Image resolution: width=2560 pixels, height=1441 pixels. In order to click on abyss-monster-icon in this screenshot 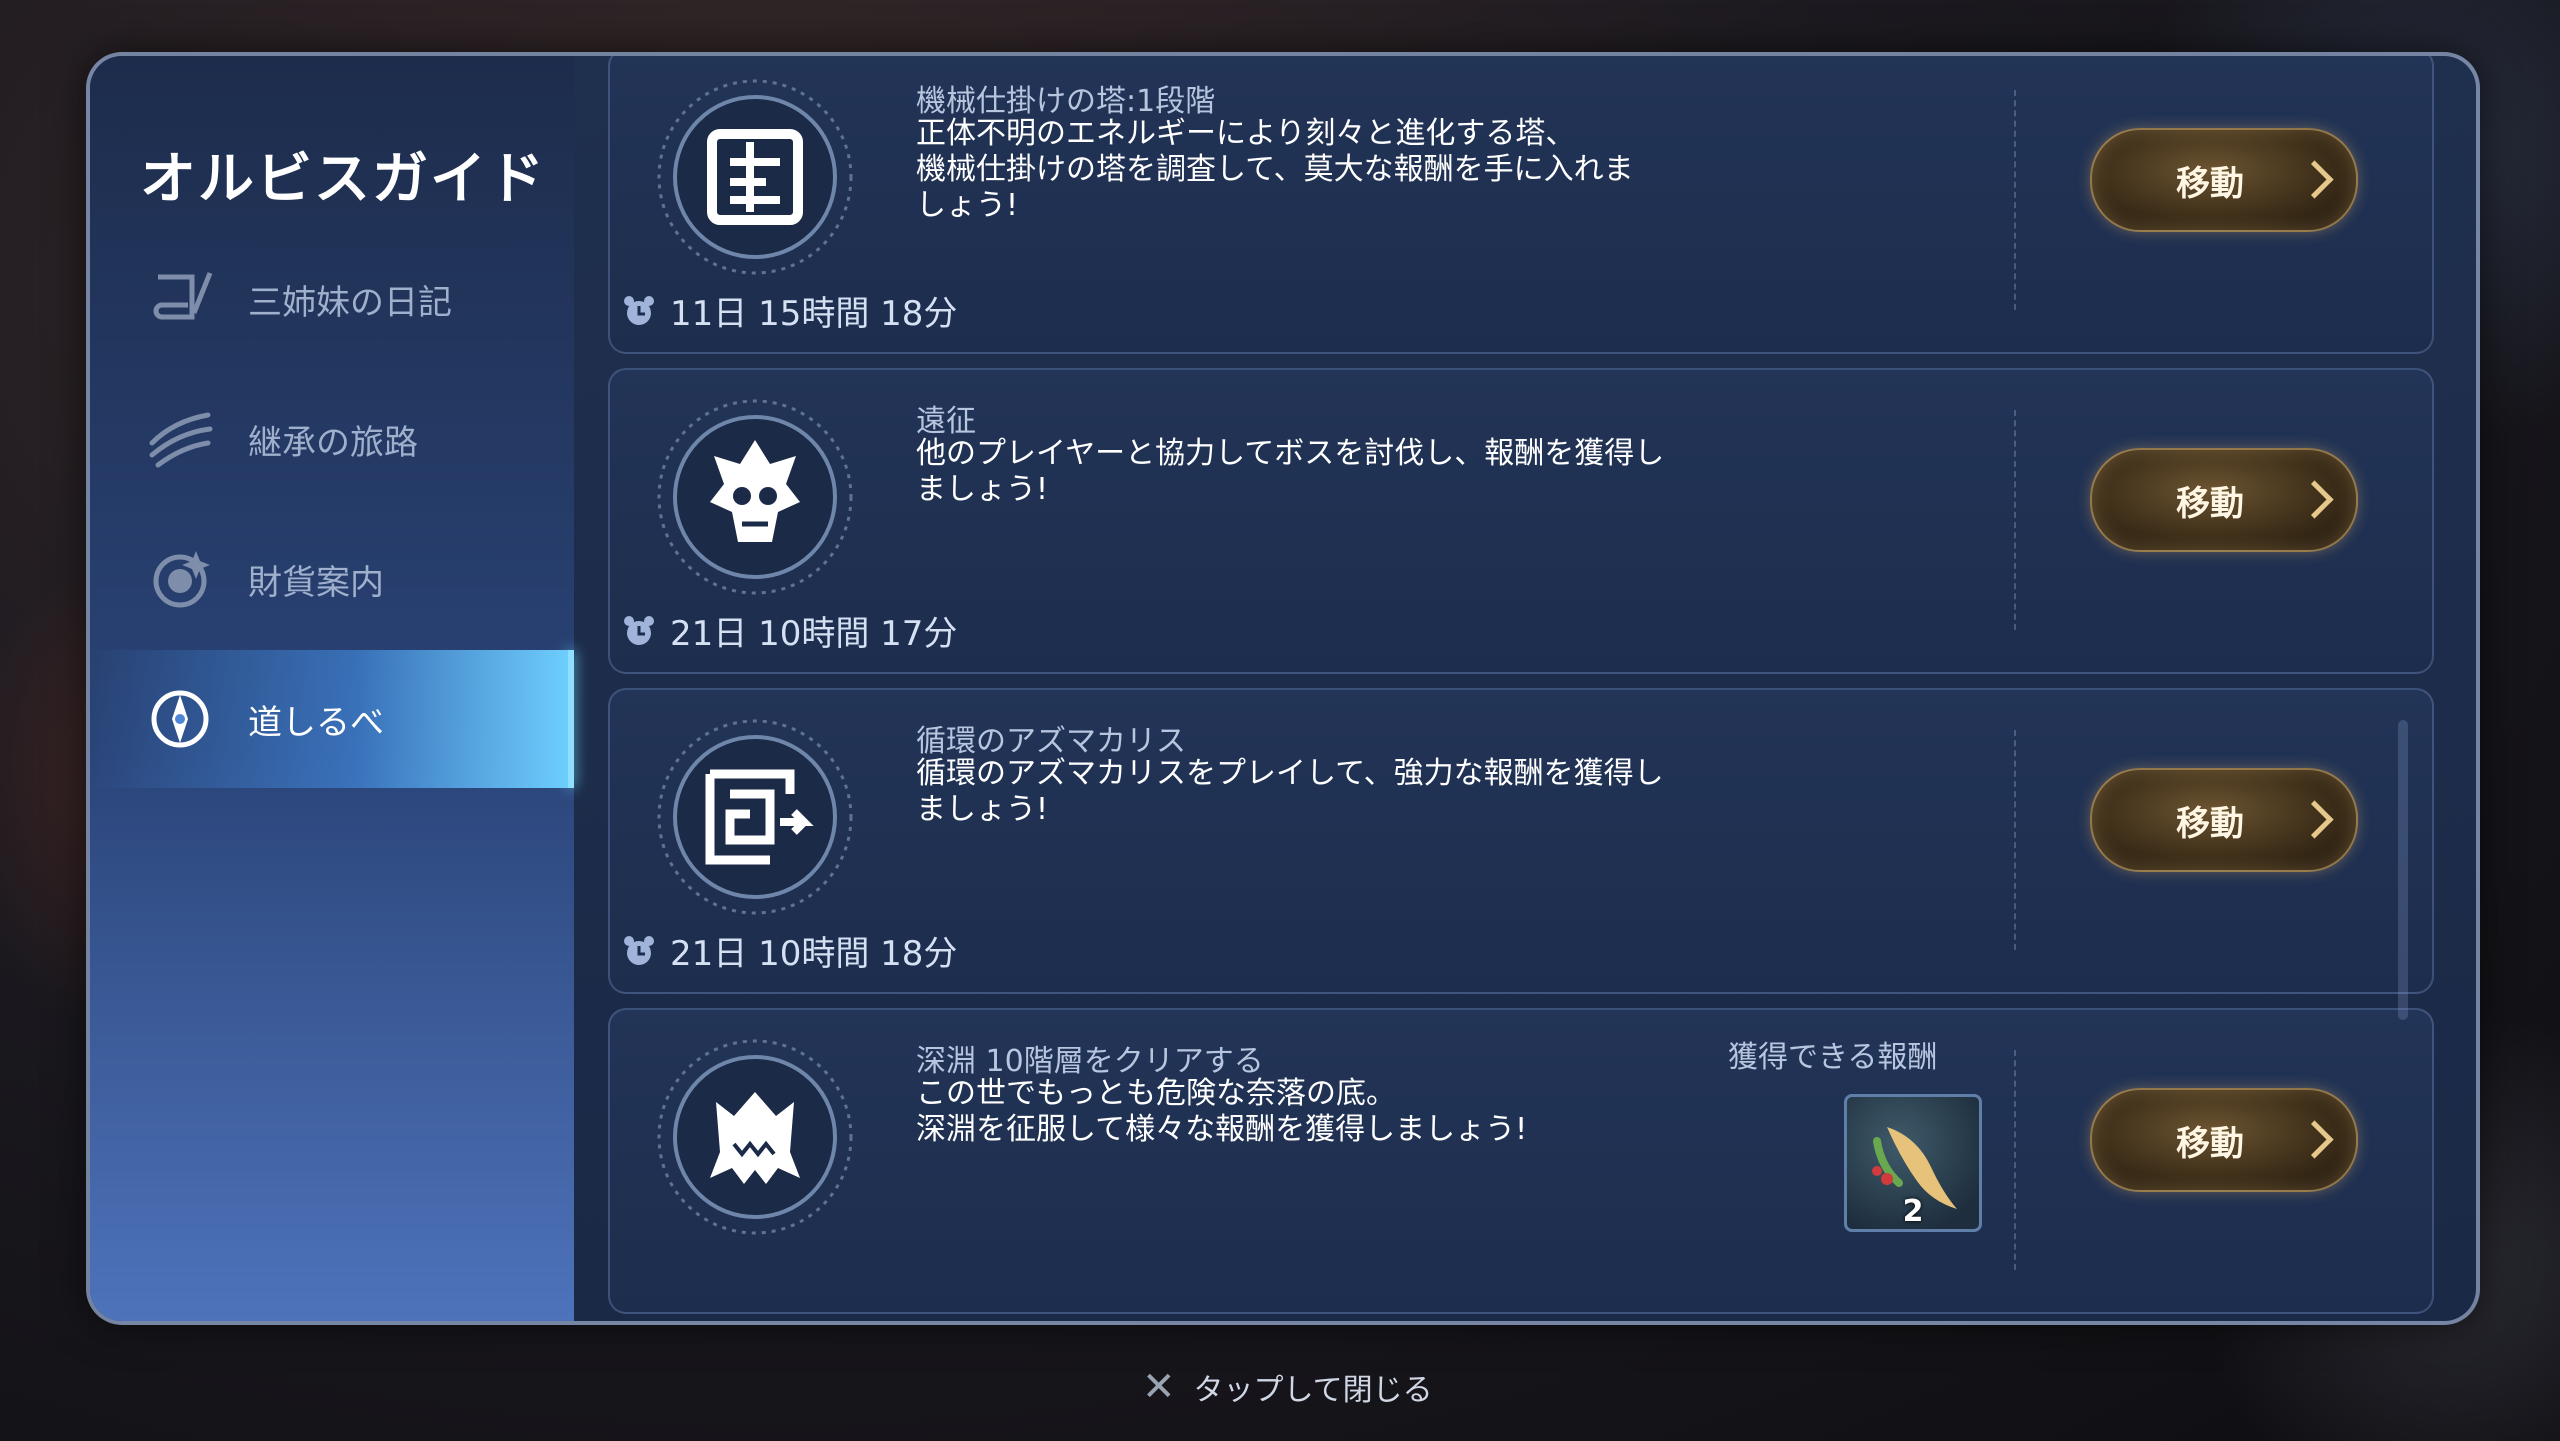, I will do `click(755, 1137)`.